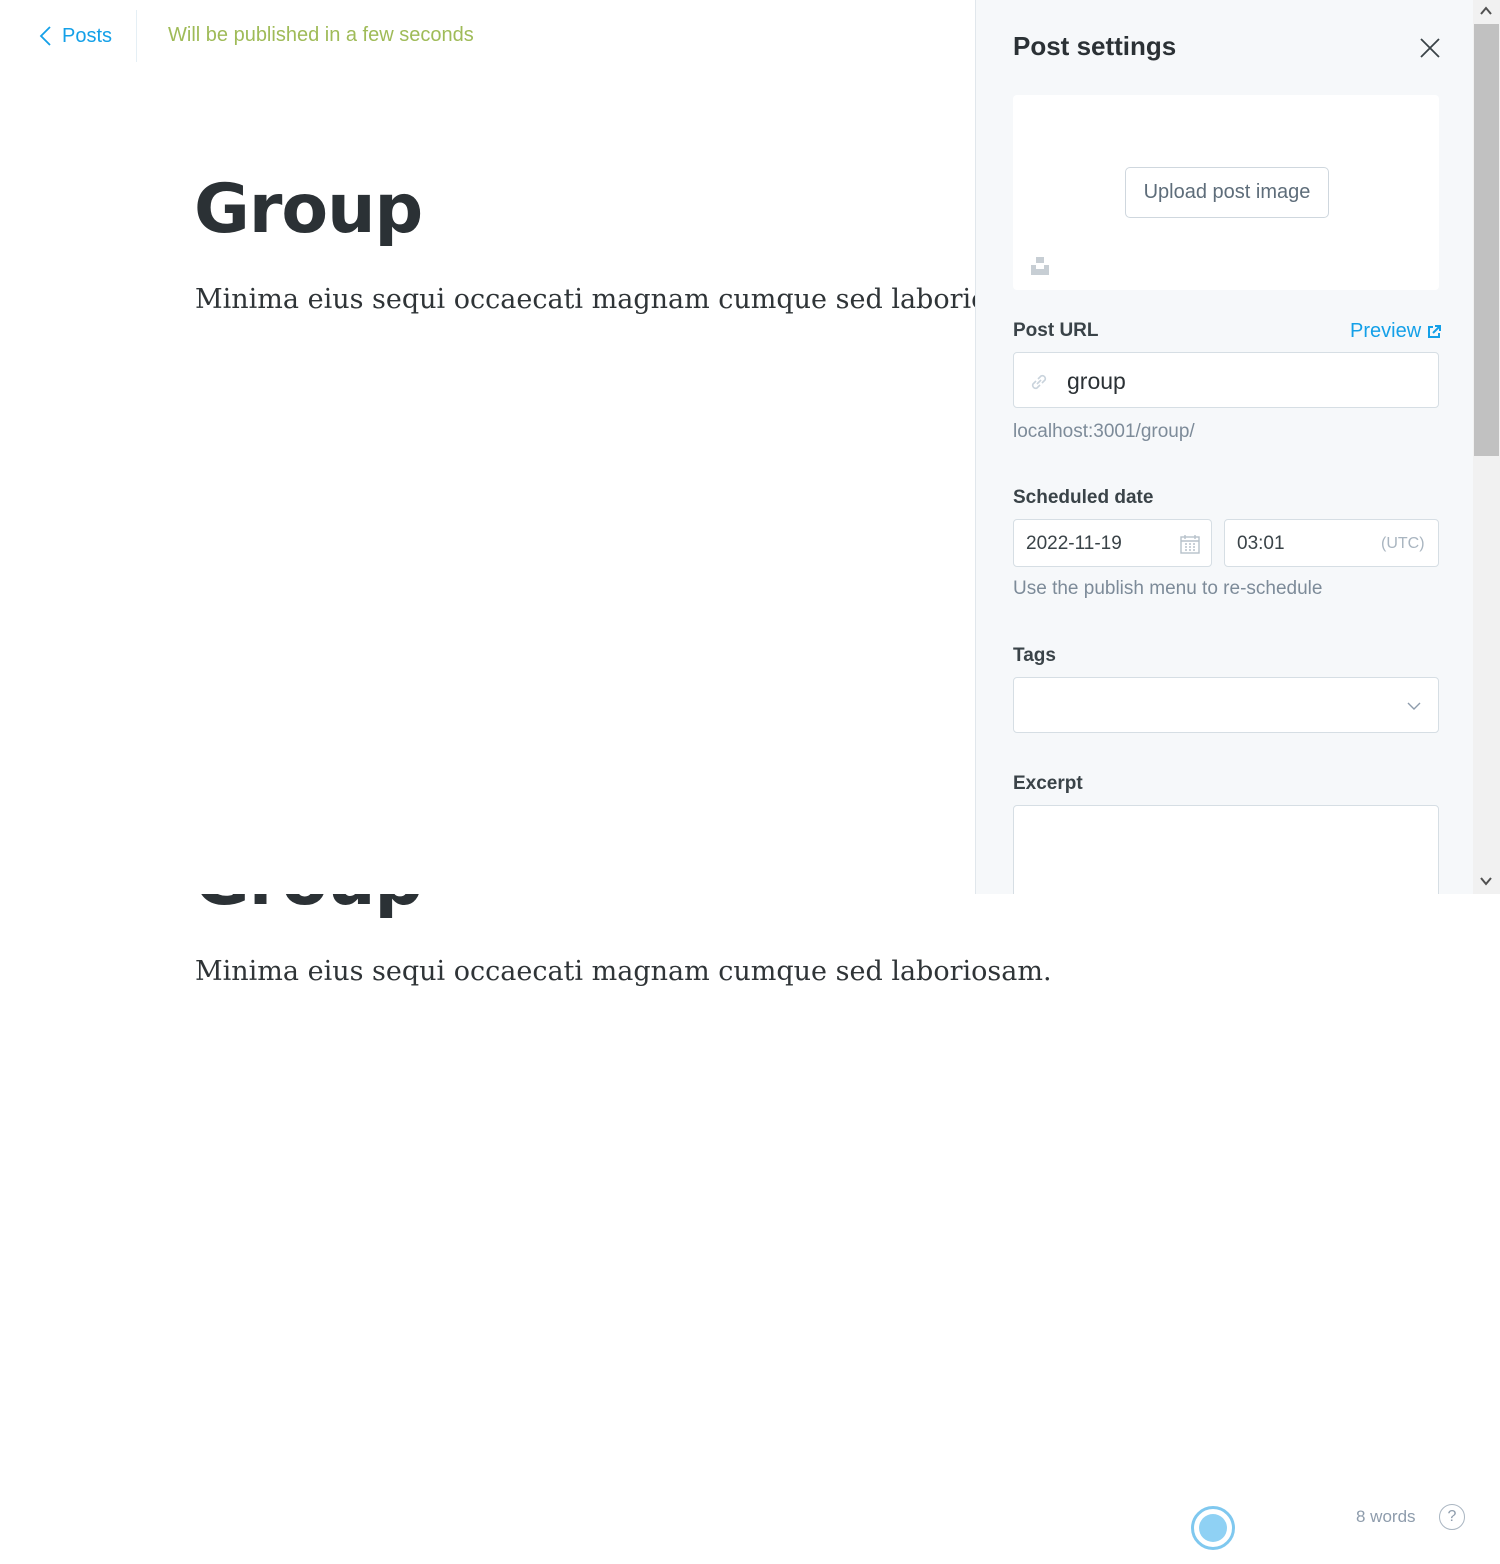 This screenshot has height=1564, width=1500. What do you see at coordinates (1034, 655) in the screenshot?
I see `tags-label: Tags` at bounding box center [1034, 655].